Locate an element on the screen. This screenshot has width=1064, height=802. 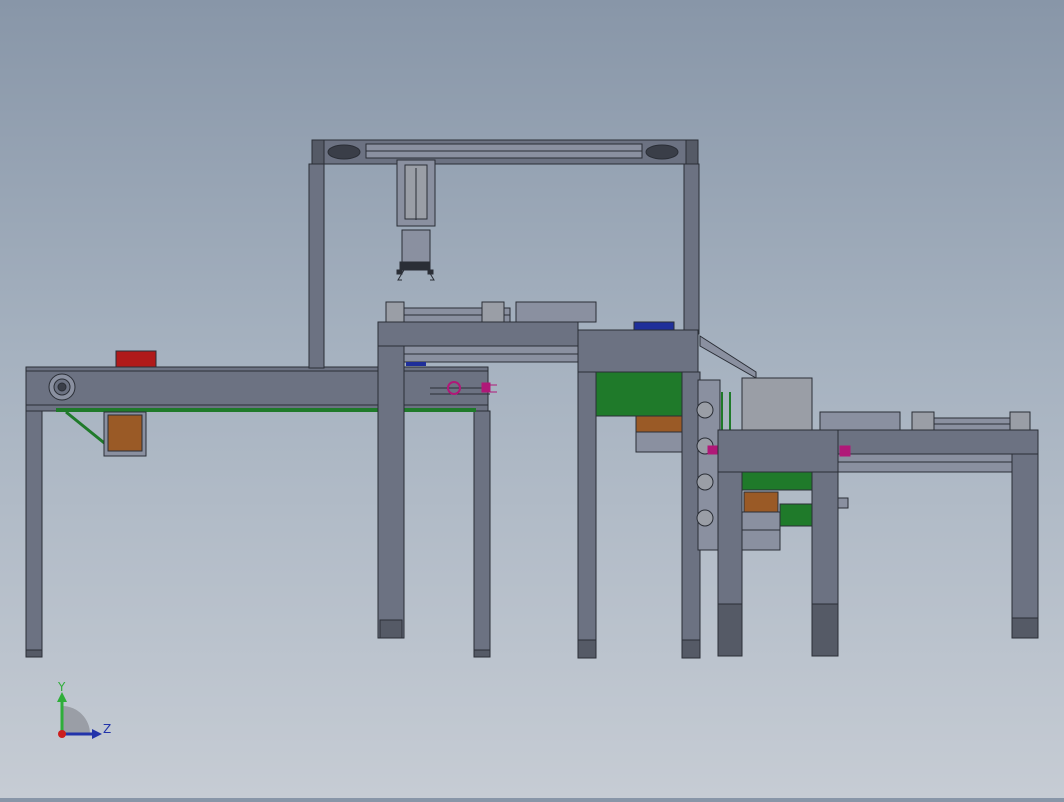
station-leg is located at coordinates (587, 515).